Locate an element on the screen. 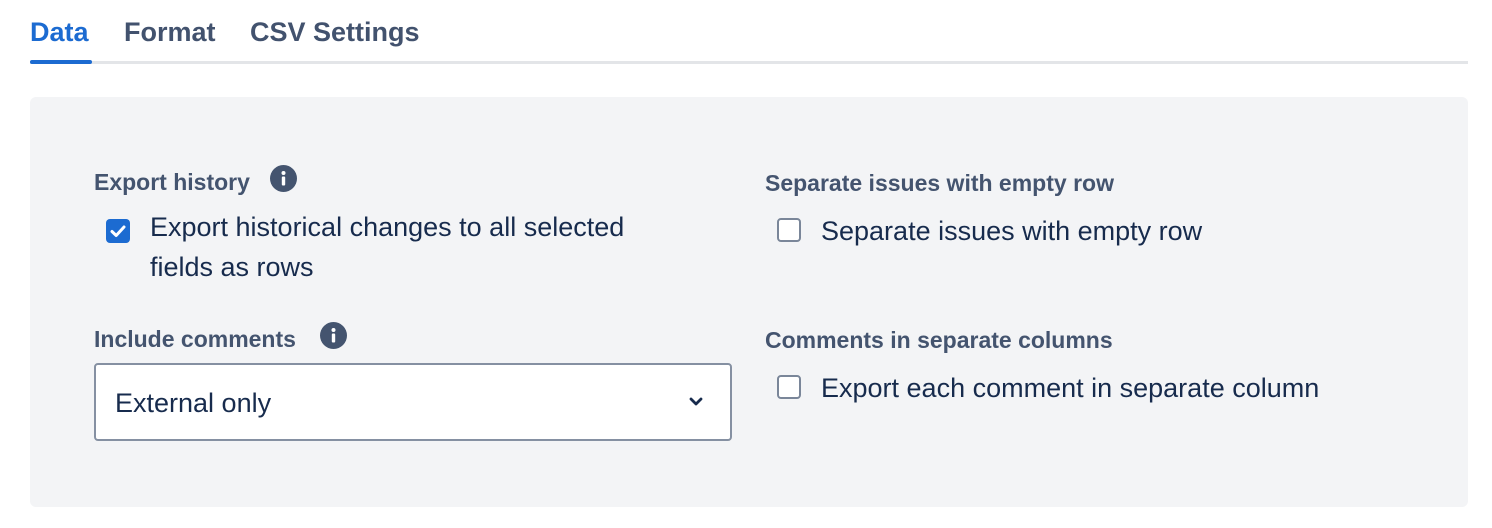  export-history-info-icon is located at coordinates (283, 178).